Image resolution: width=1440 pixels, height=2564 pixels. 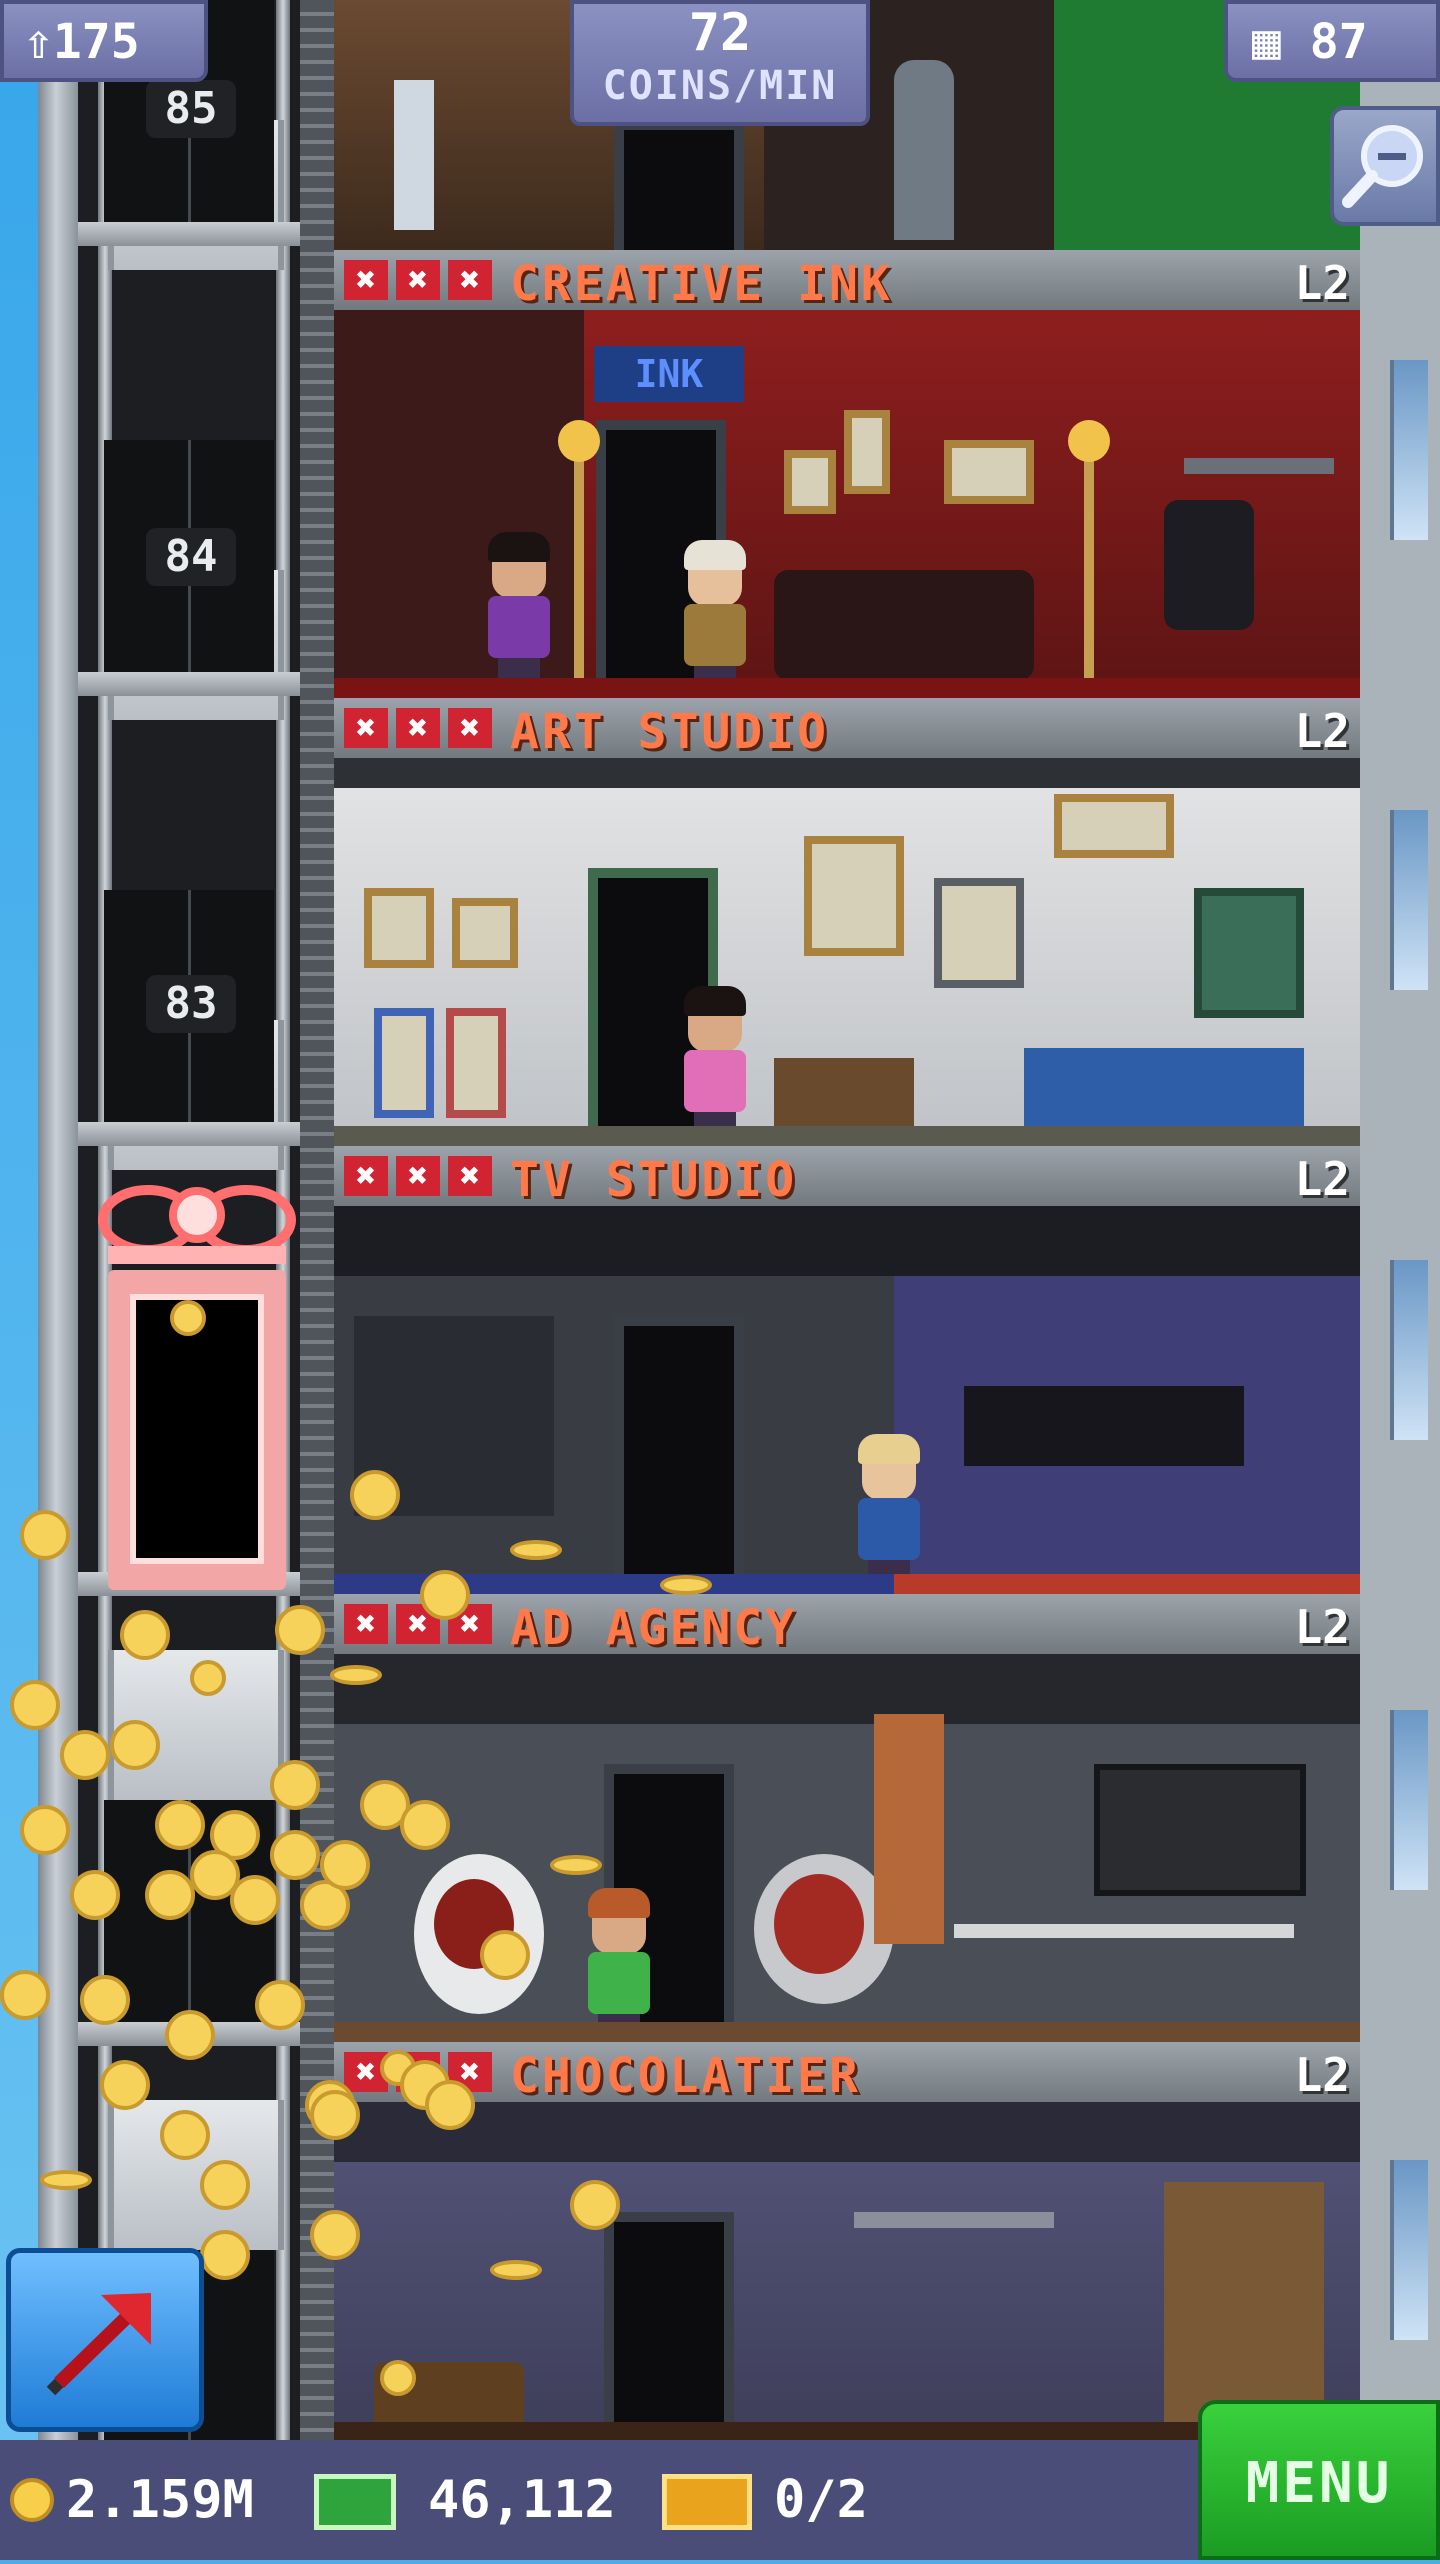 I want to click on tickets-count: 0/2, so click(x=821, y=2500).